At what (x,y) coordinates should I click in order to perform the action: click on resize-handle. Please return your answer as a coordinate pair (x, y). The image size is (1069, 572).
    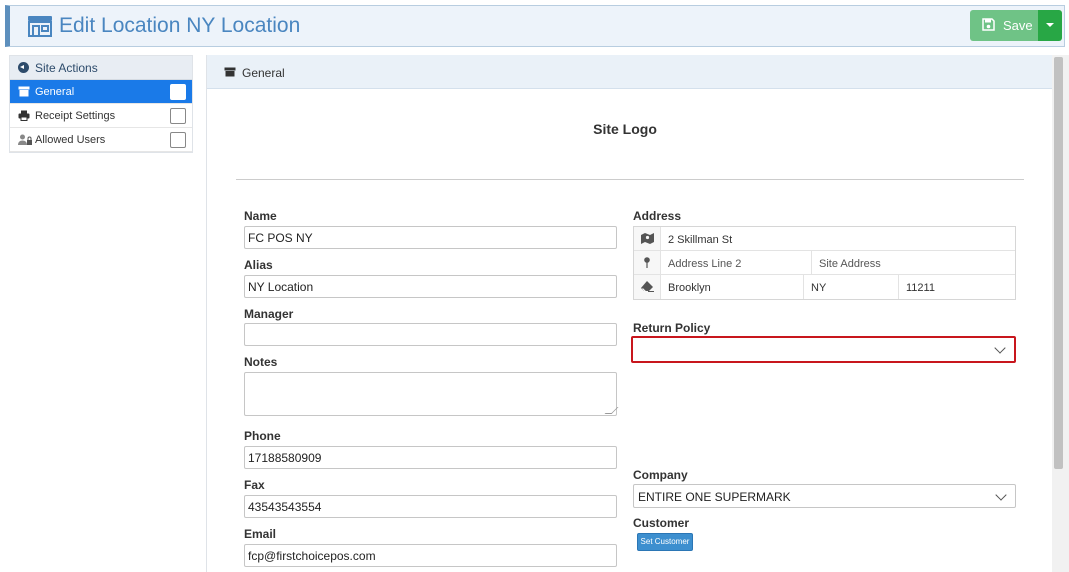
    Looking at the image, I should click on (611, 410).